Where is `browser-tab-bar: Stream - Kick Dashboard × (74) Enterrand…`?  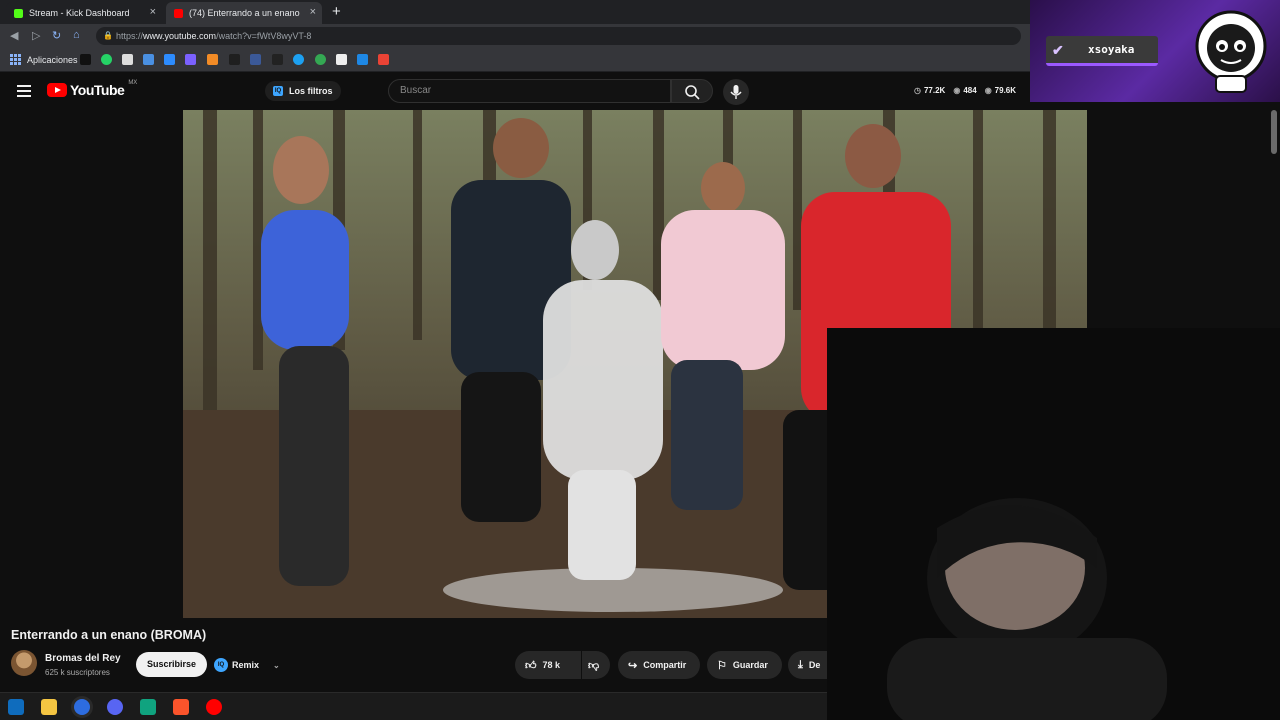 browser-tab-bar: Stream - Kick Dashboard × (74) Enterrand… is located at coordinates (515, 12).